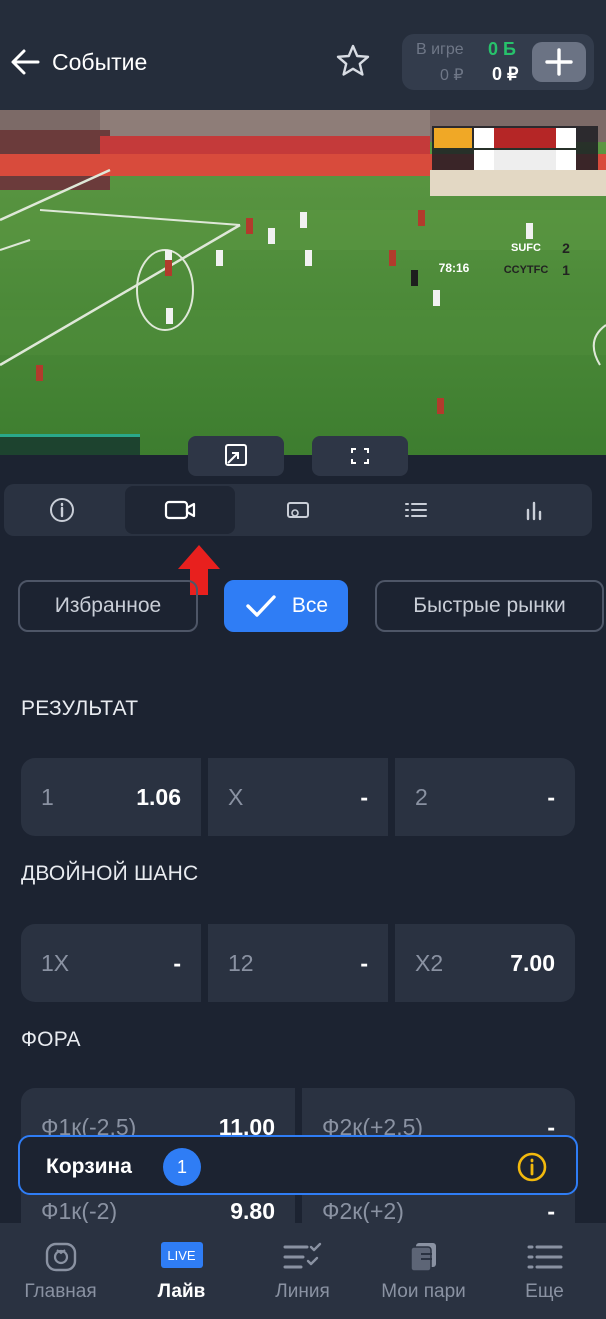  Describe the element at coordinates (566, 270) in the screenshot. I see `team2-score: 1` at that location.